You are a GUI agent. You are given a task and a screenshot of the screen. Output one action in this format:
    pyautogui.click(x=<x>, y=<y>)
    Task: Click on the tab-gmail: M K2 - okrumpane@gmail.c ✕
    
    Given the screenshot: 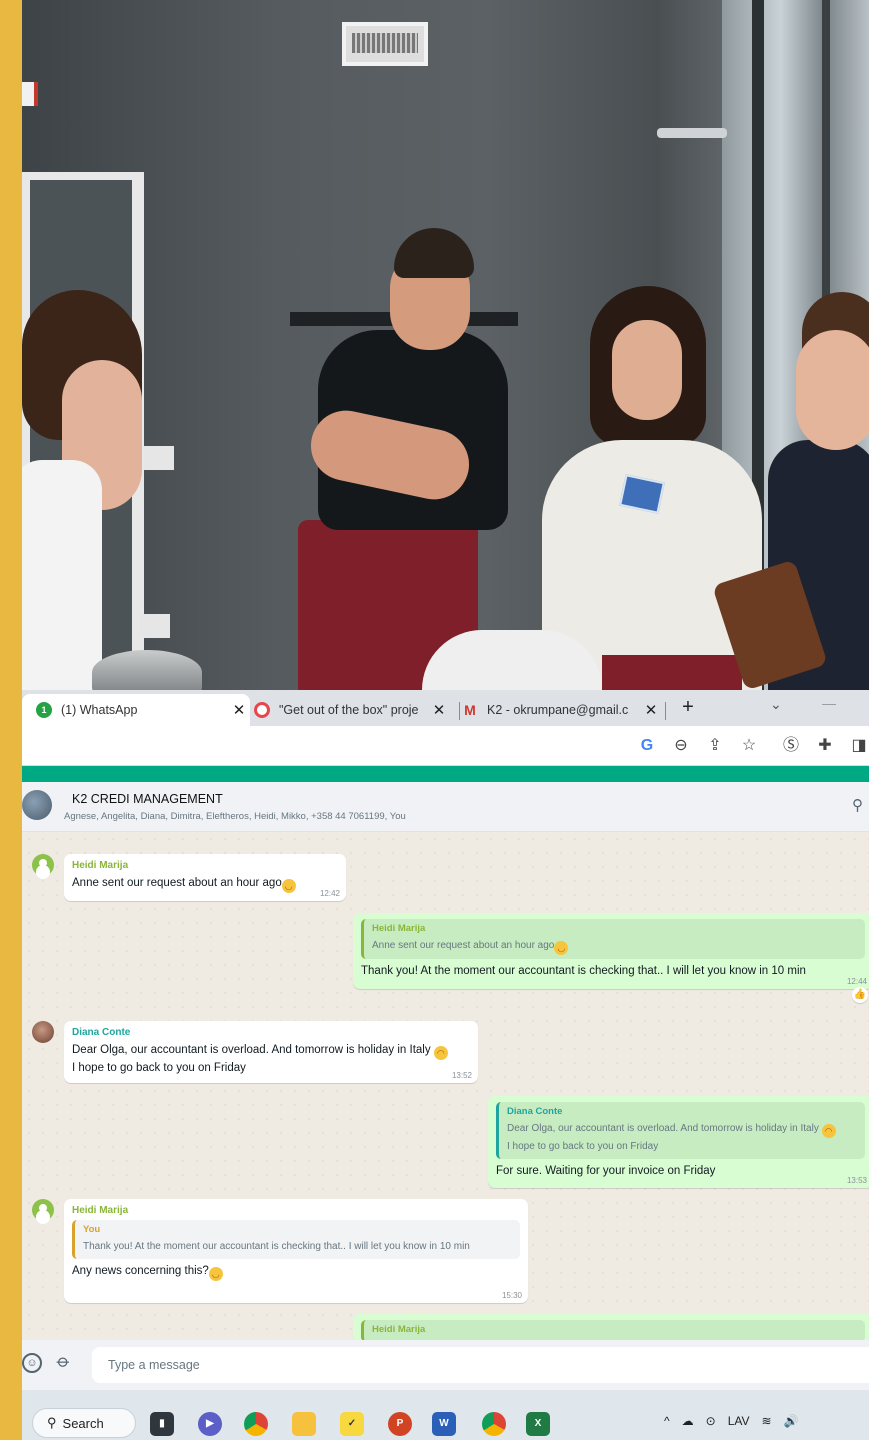 What is the action you would take?
    pyautogui.click(x=562, y=710)
    